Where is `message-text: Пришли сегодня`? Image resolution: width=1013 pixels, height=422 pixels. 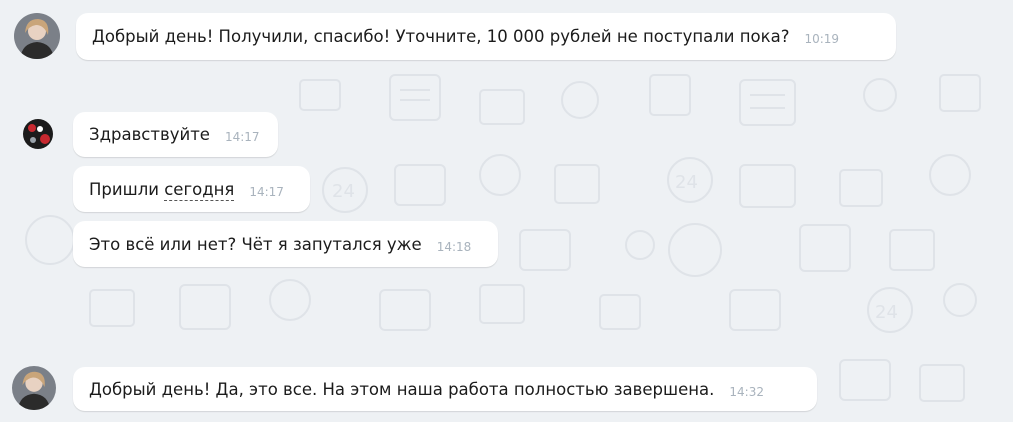 message-text: Пришли сегодня is located at coordinates (162, 190).